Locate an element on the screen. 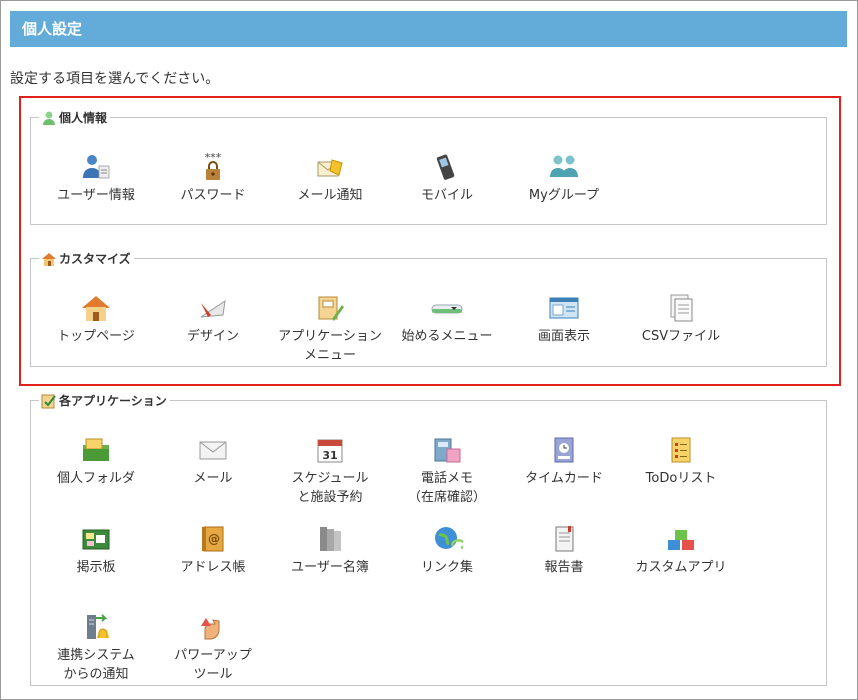 The height and width of the screenshot is (700, 858). top-page-label: トップページ is located at coordinates (96, 336).